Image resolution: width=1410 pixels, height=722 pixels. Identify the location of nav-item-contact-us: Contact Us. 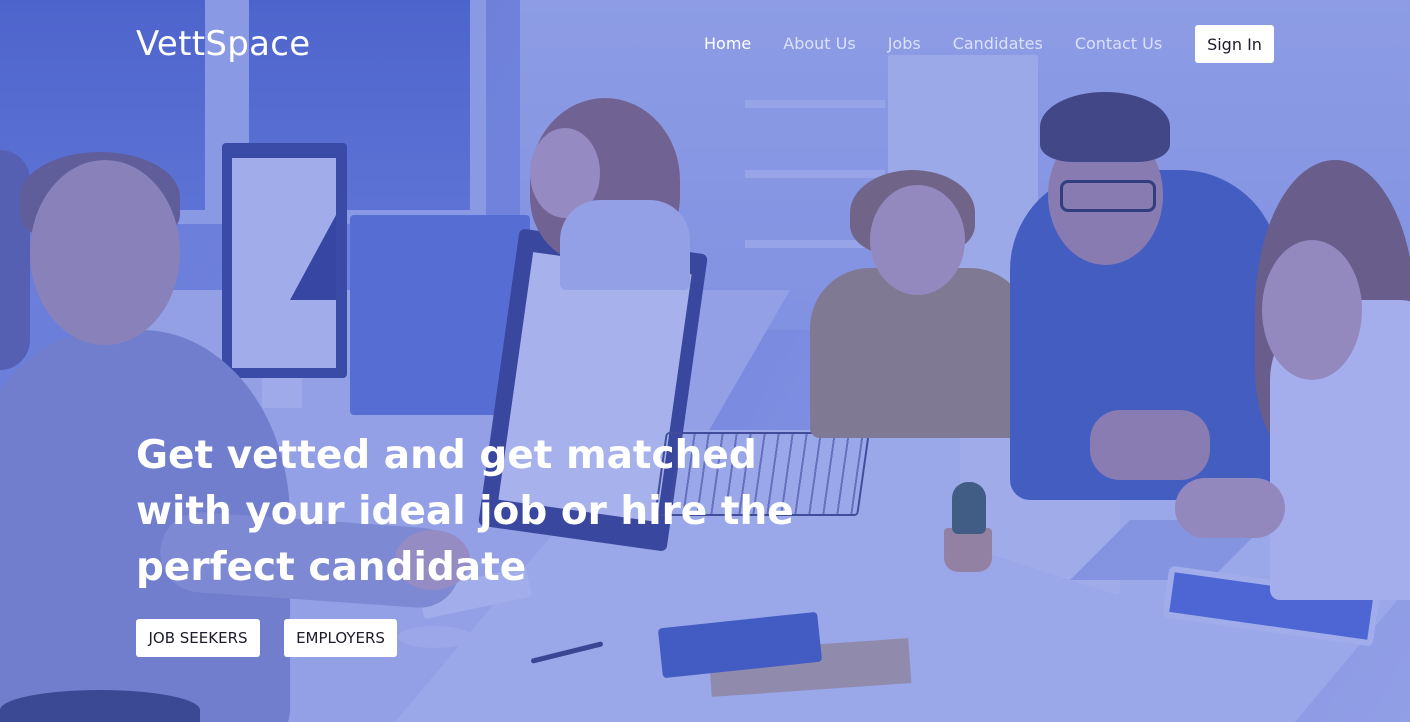
(1118, 43).